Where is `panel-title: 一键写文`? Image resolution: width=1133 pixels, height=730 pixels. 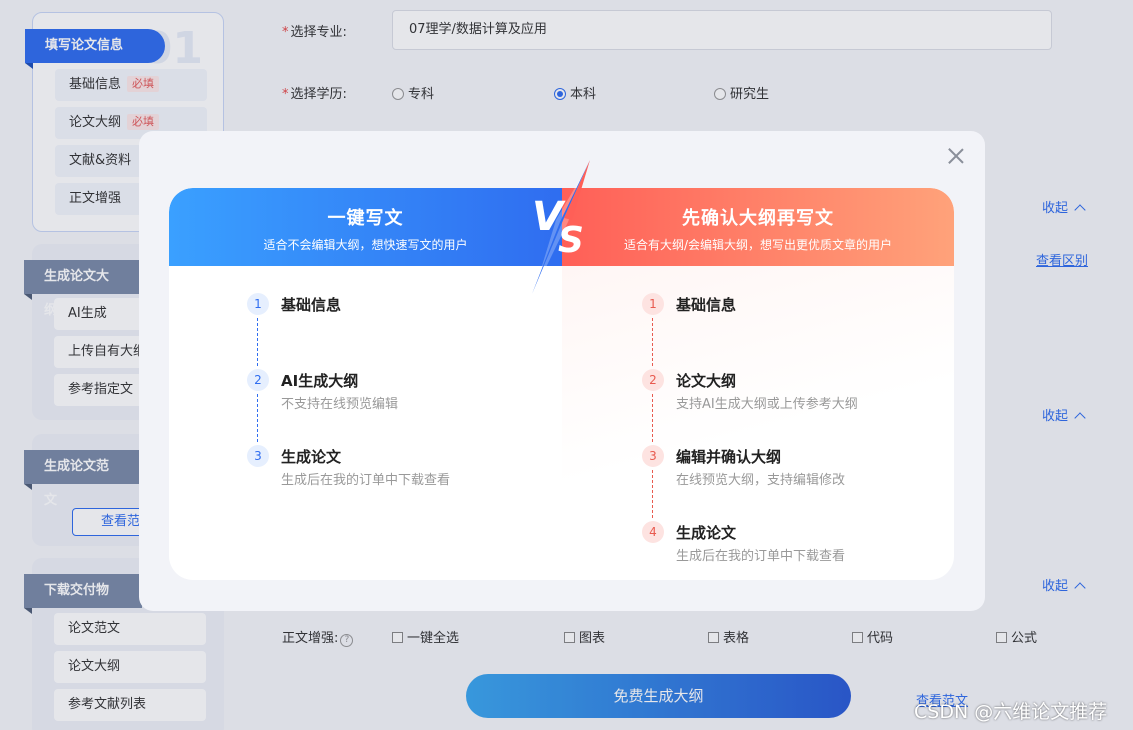
panel-title: 一键写文 is located at coordinates (365, 218).